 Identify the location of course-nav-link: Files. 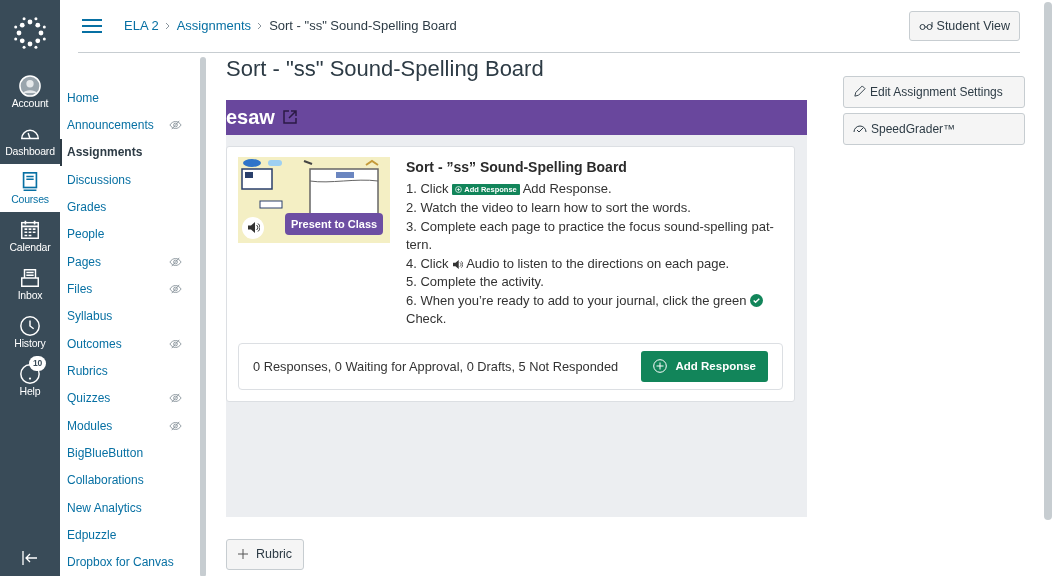
(130, 289).